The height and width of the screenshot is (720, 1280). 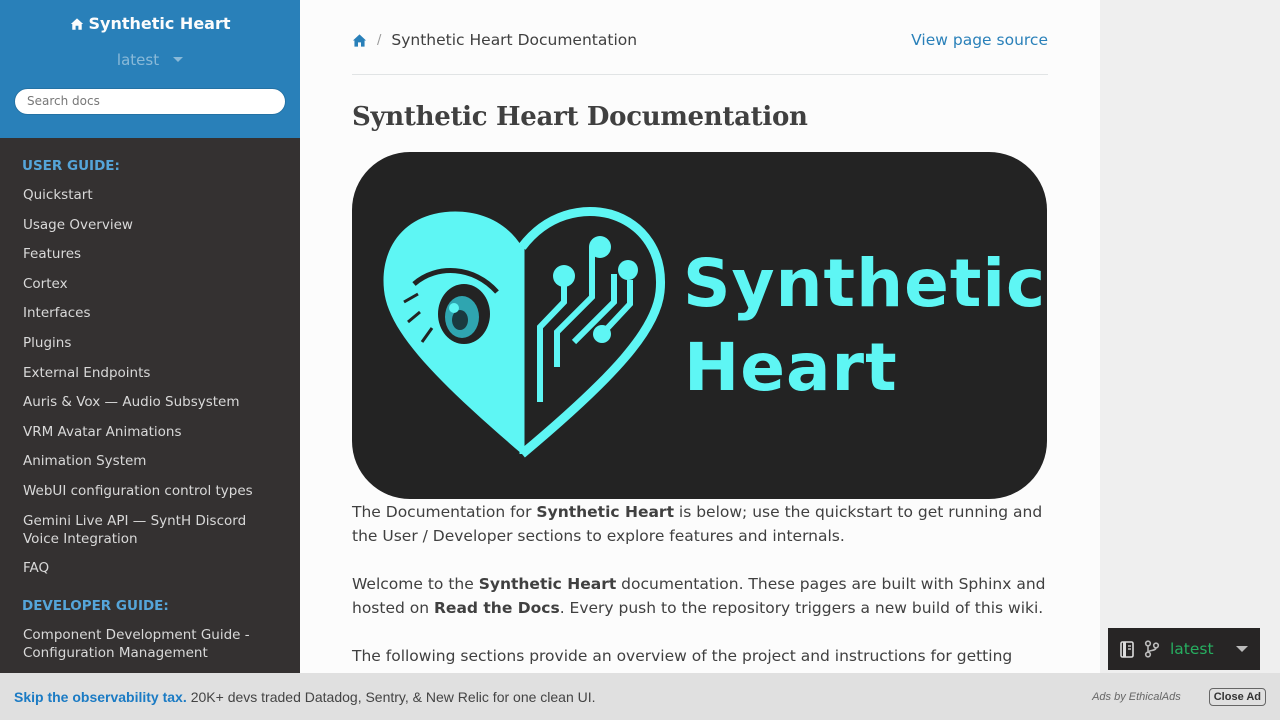 I want to click on project-title: Synthetic Heart, so click(x=159, y=23).